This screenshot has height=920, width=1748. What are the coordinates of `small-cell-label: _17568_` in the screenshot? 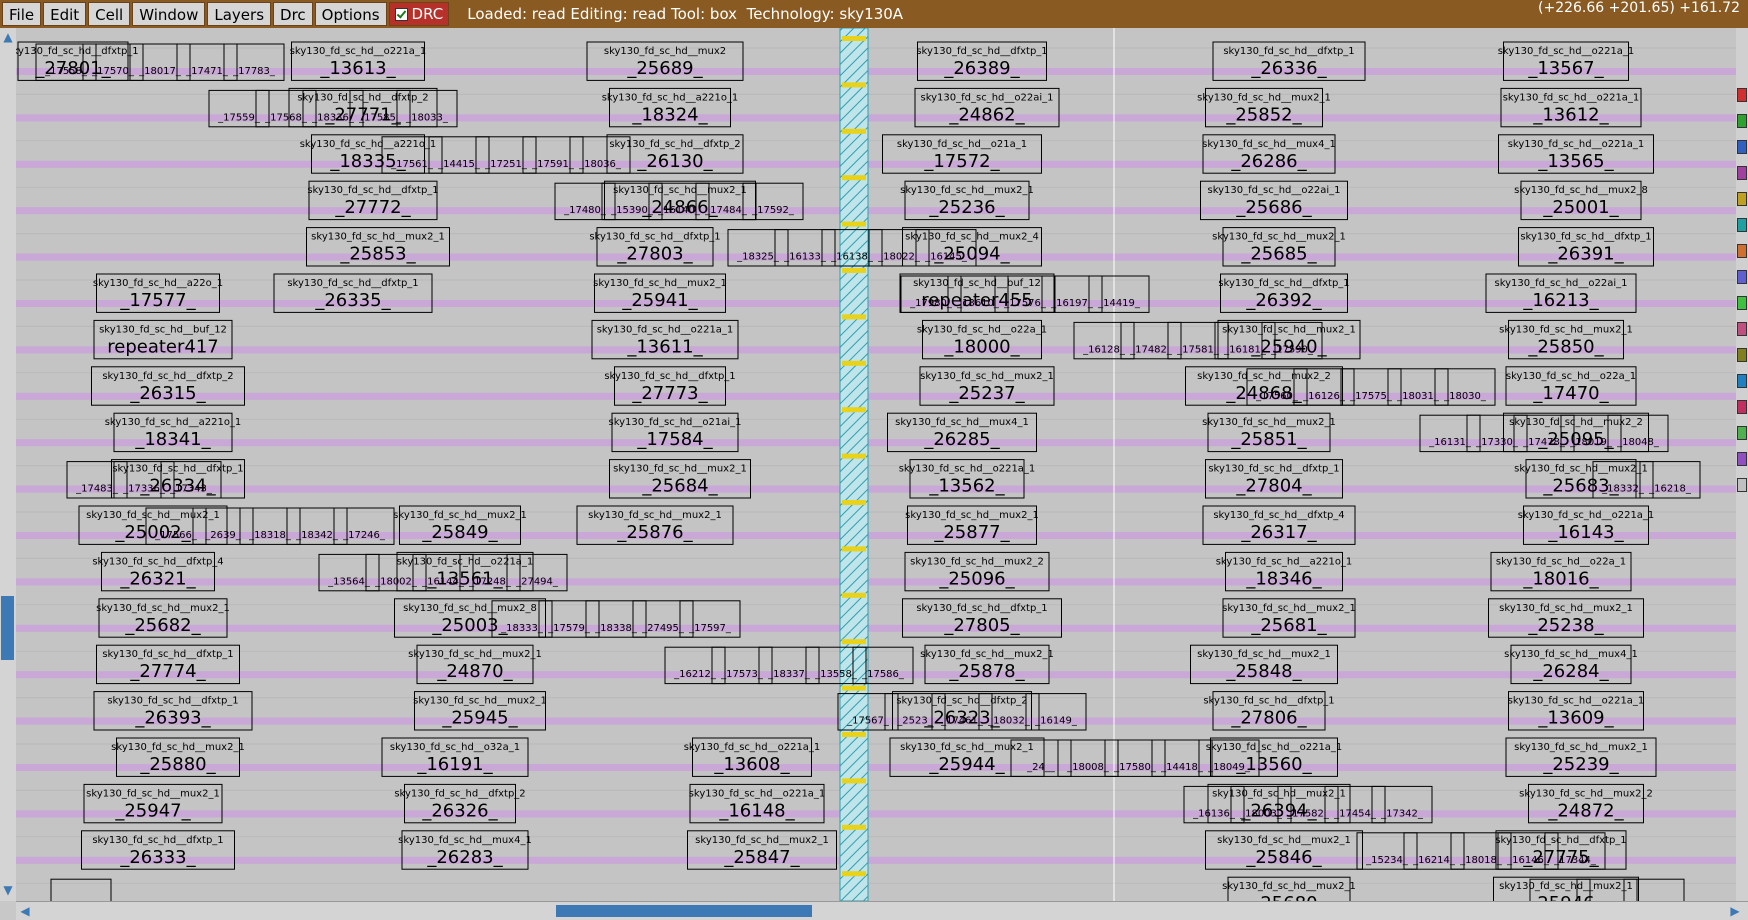 It's located at (286, 117).